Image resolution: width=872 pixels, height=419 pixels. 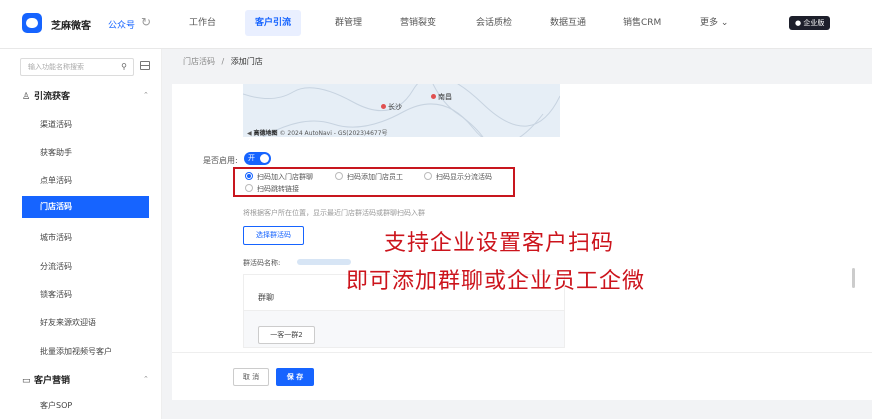 I want to click on nav-session-quality: 会话质检, so click(x=494, y=23).